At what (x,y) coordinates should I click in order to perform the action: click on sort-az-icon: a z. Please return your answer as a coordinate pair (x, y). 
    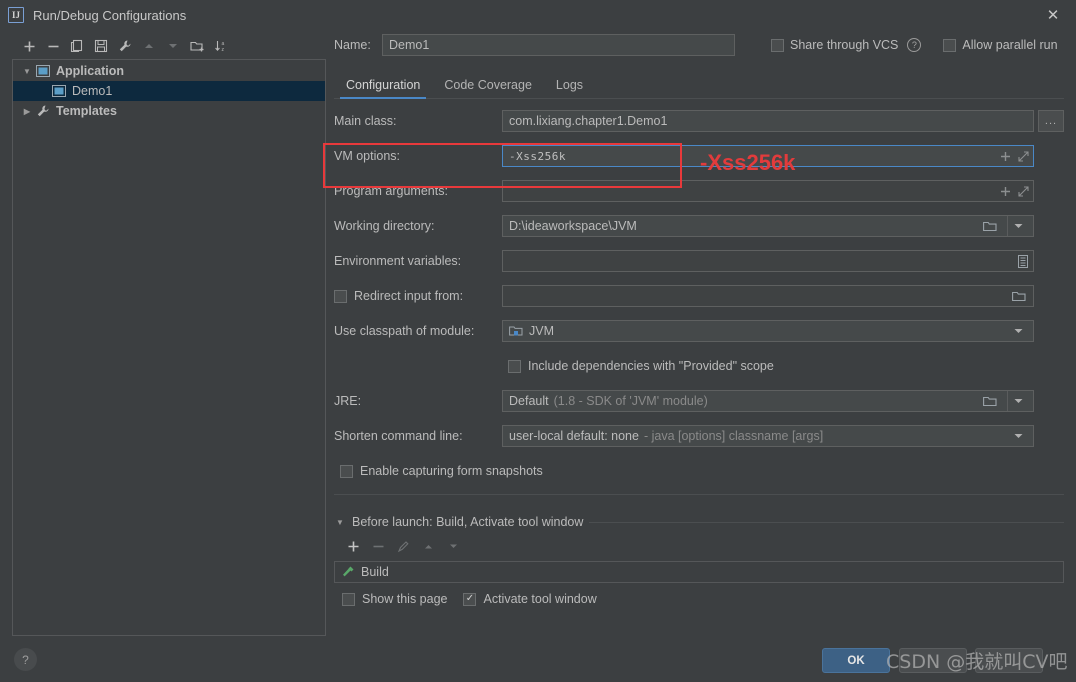
    Looking at the image, I should click on (221, 46).